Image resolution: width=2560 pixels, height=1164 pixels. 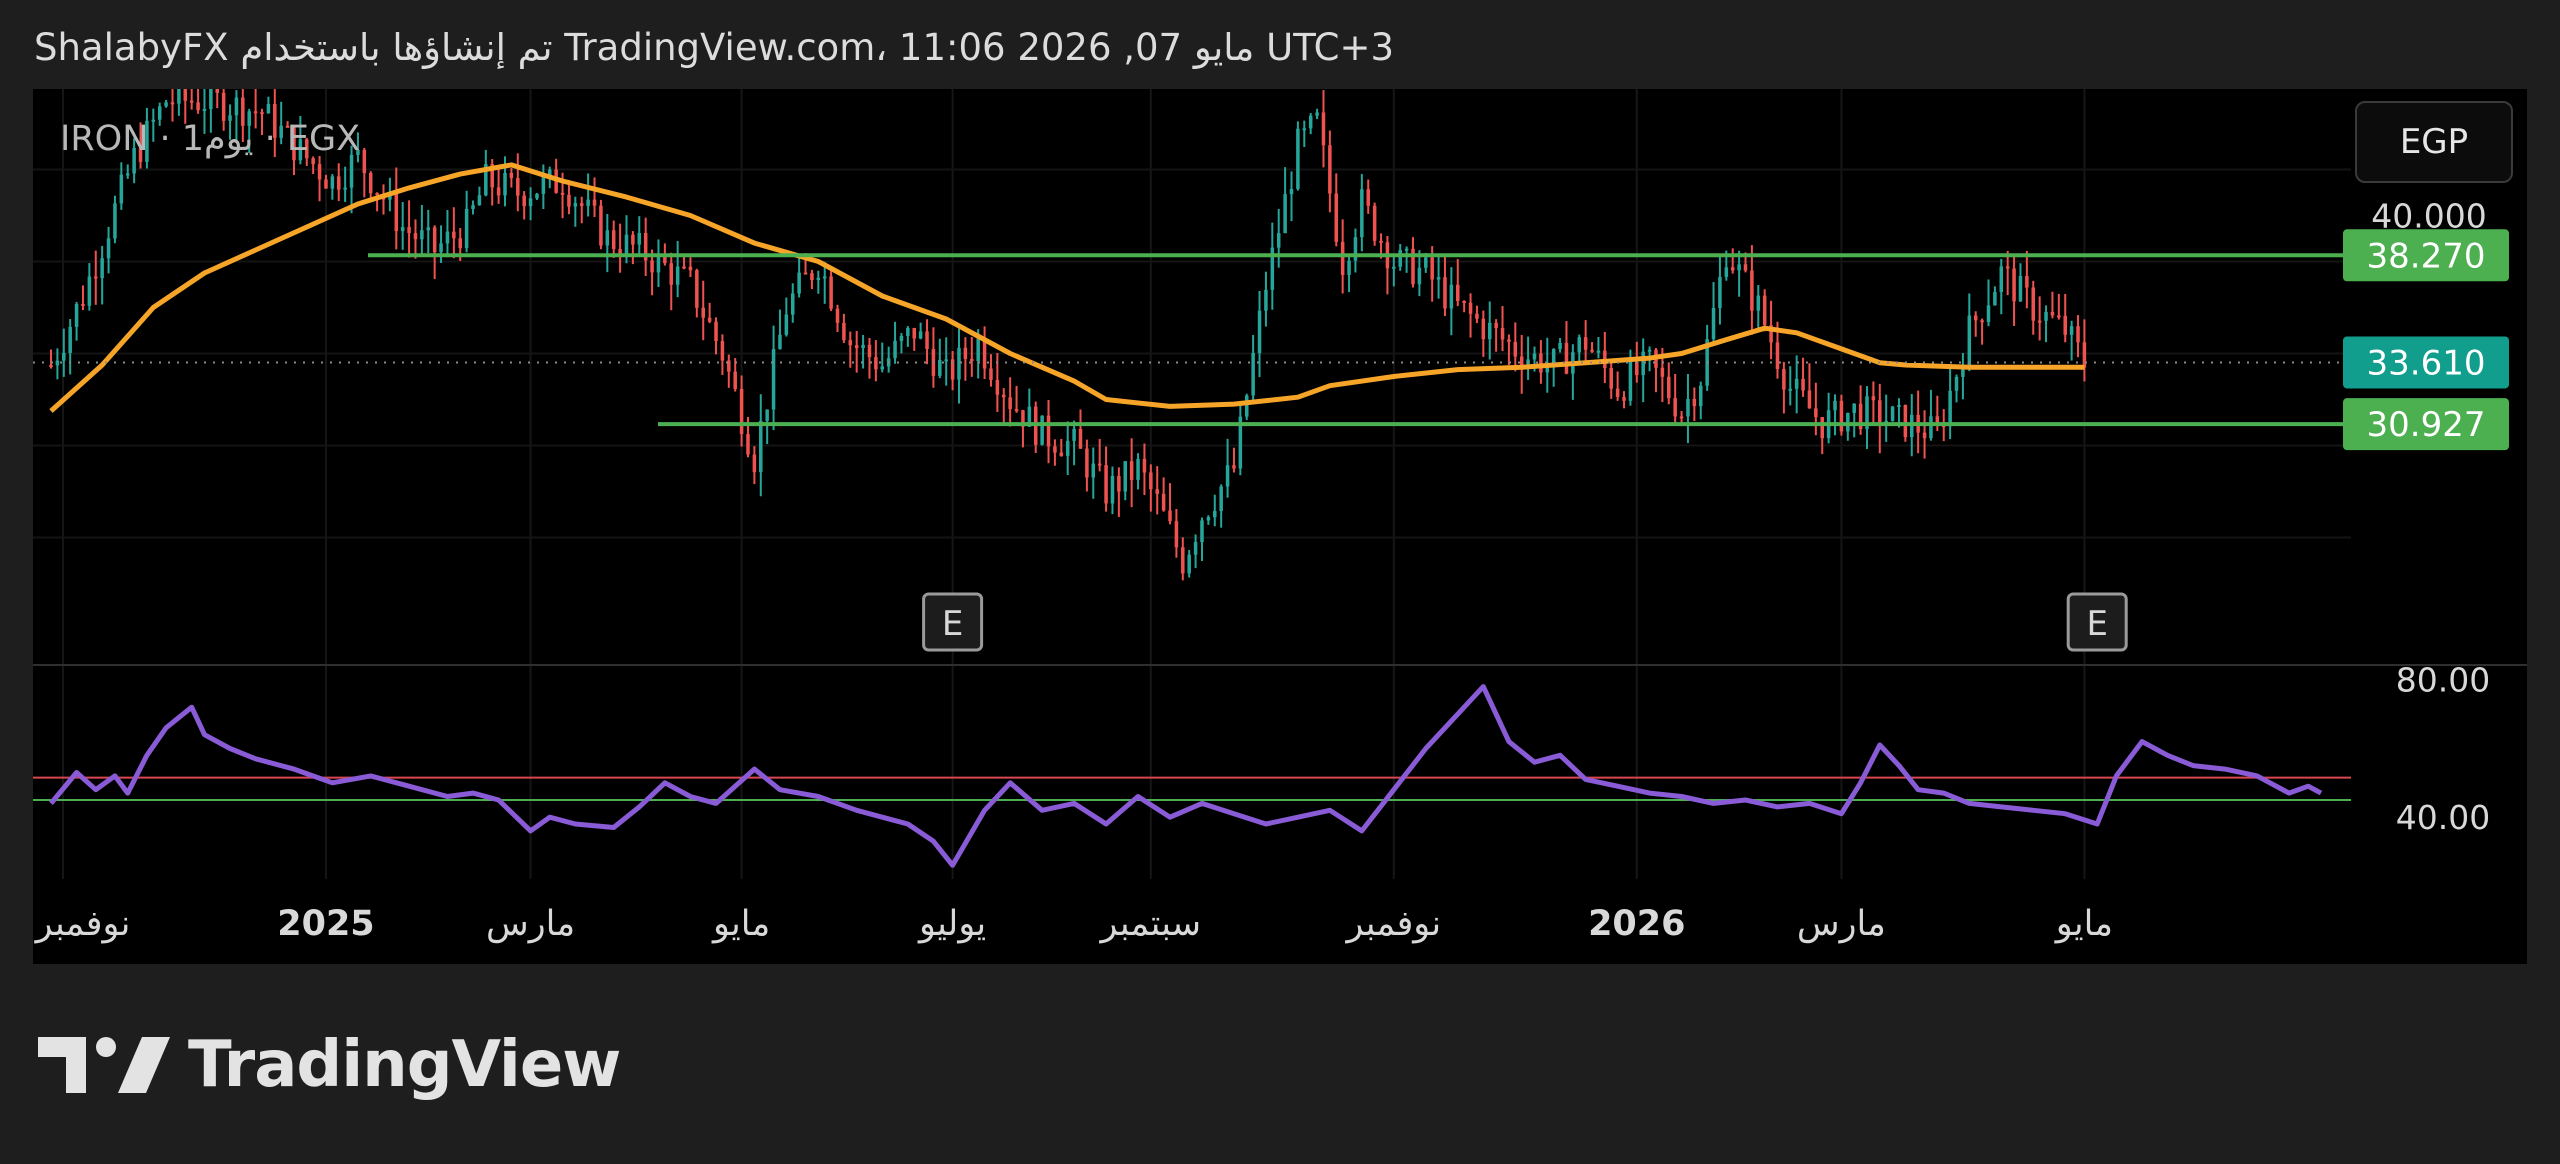 I want to click on earnings-markers: EE, so click(x=1525, y=622).